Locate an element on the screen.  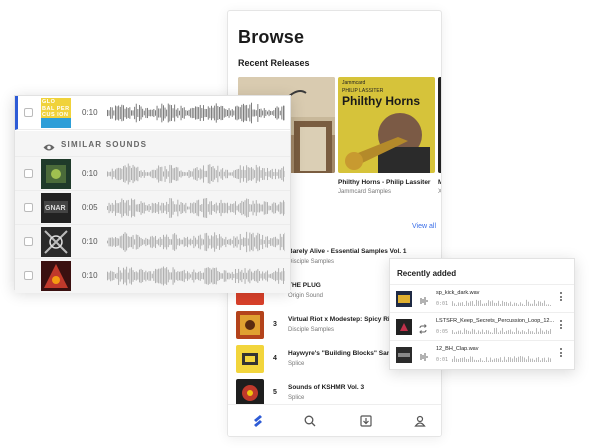
sample-row: GNAR 0:05 is located at coordinates (152, 208).